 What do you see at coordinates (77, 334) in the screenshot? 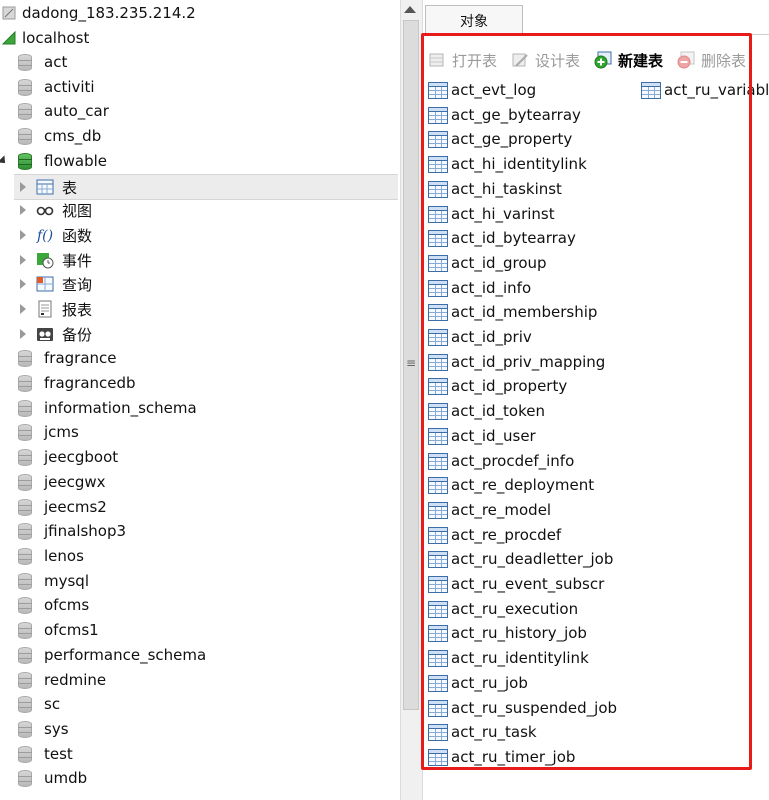
I see `tree-node-label: 备份` at bounding box center [77, 334].